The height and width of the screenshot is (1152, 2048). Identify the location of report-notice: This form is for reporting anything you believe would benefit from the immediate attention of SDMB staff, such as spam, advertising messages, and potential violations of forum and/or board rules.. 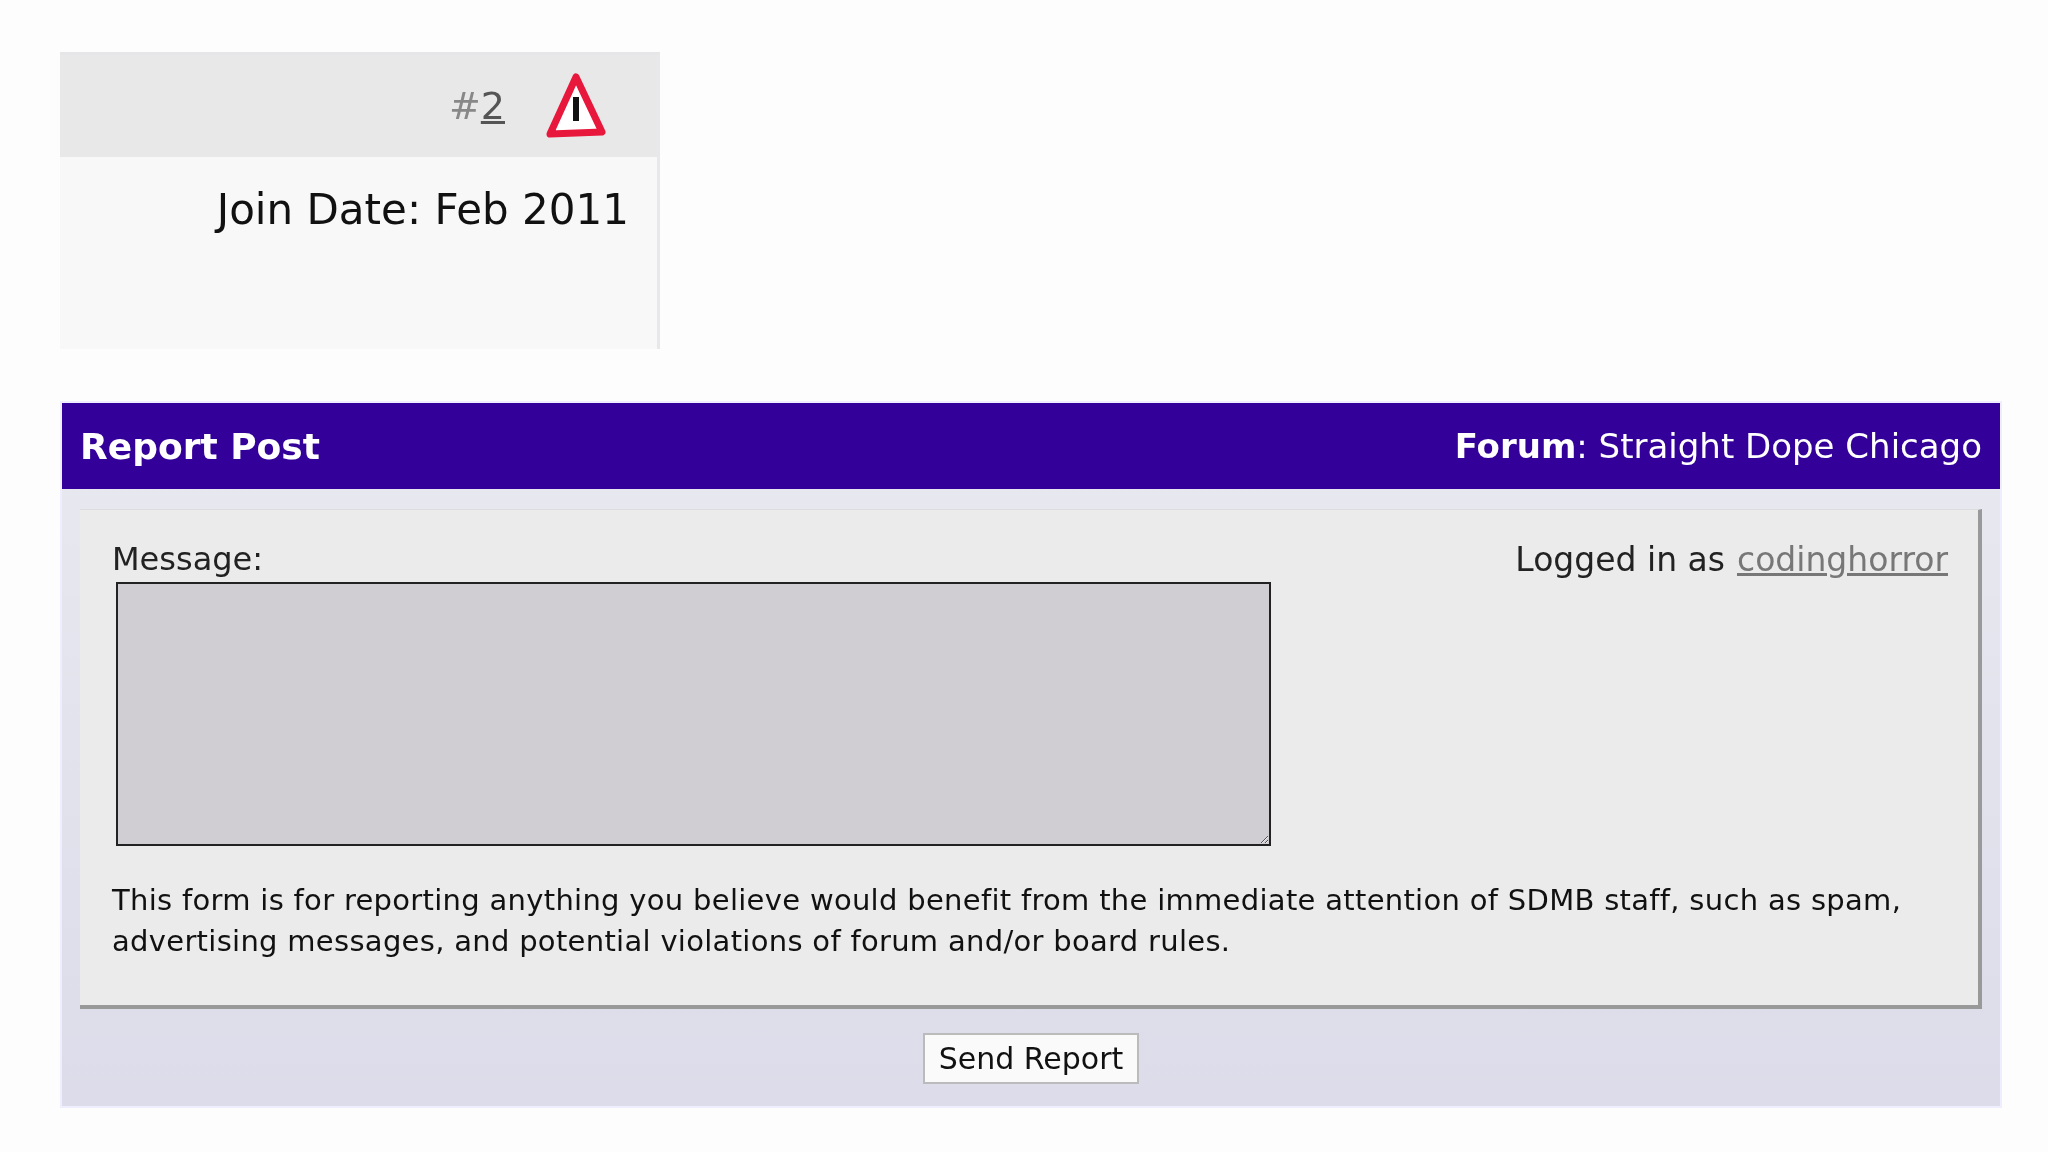
(1007, 921).